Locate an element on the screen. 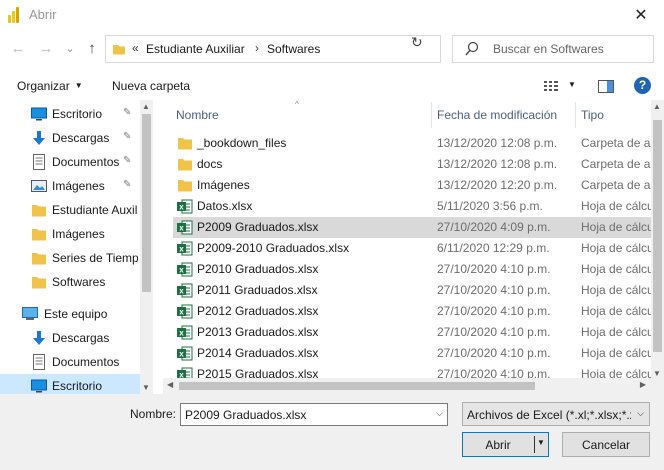 The image size is (664, 470). back-arrow-icon: ← is located at coordinates (18, 48).